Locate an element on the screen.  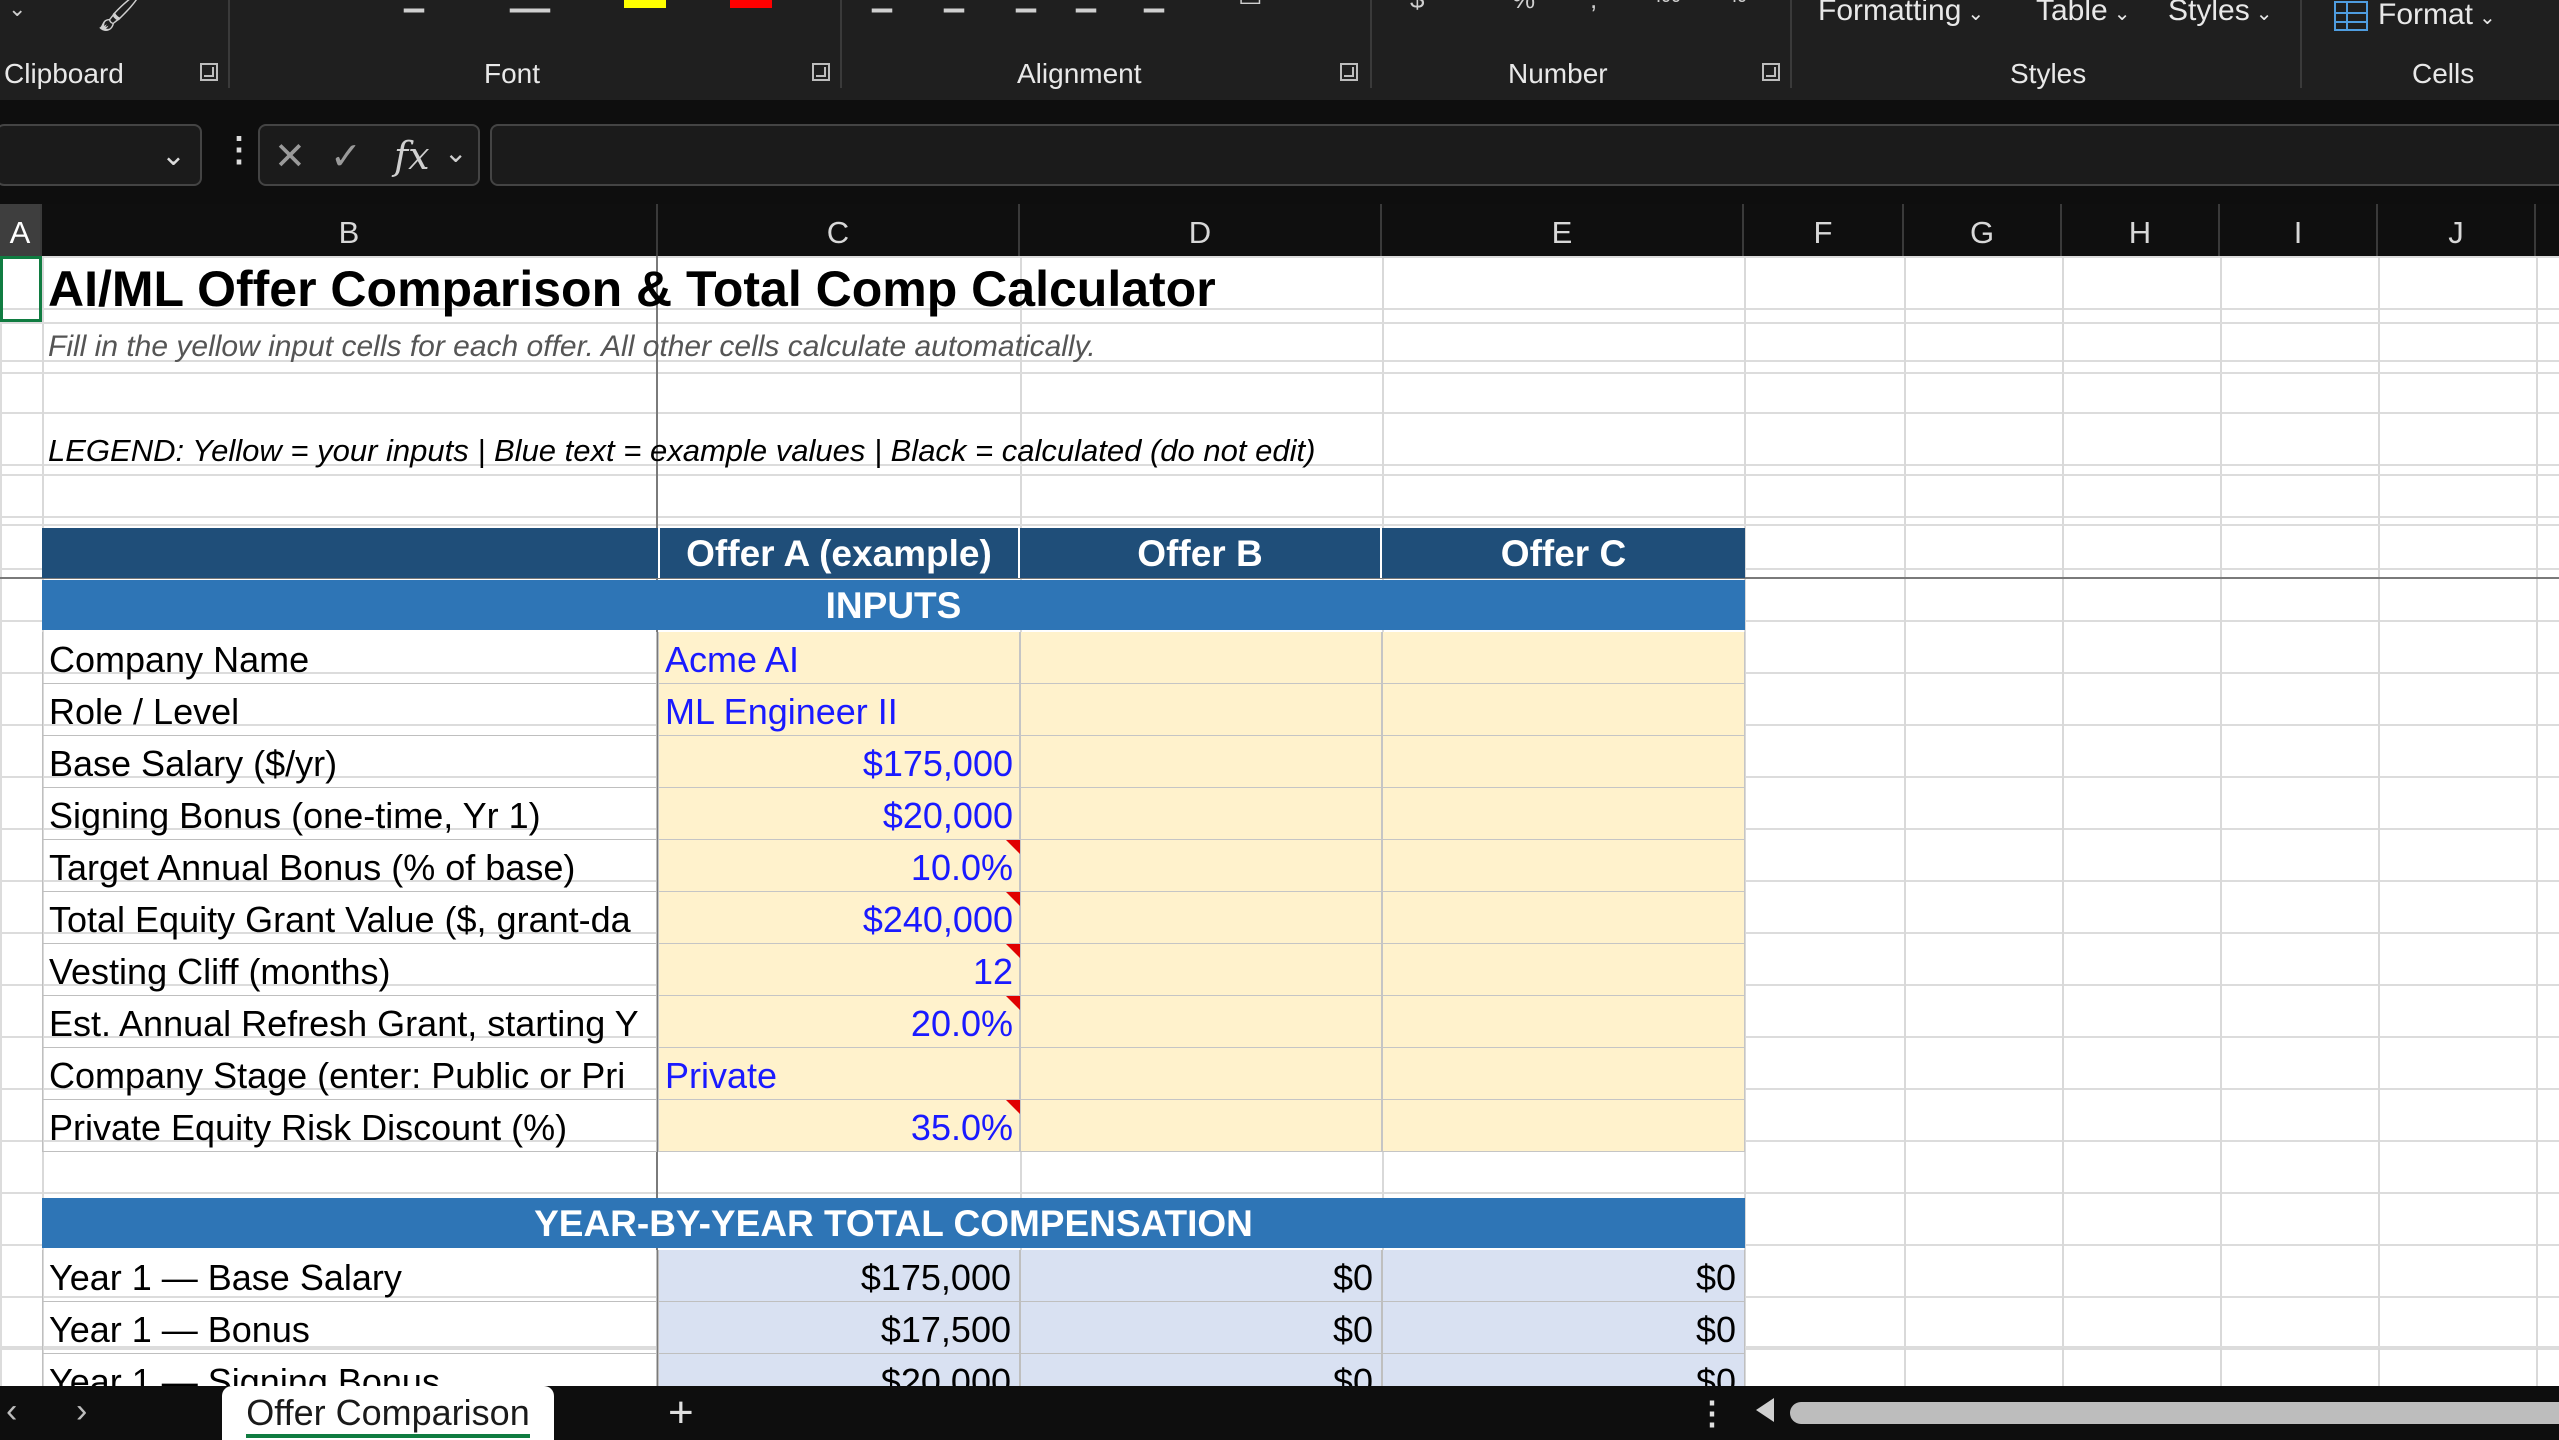
input-row-label: Vesting Cliff (months) is located at coordinates (349, 970).